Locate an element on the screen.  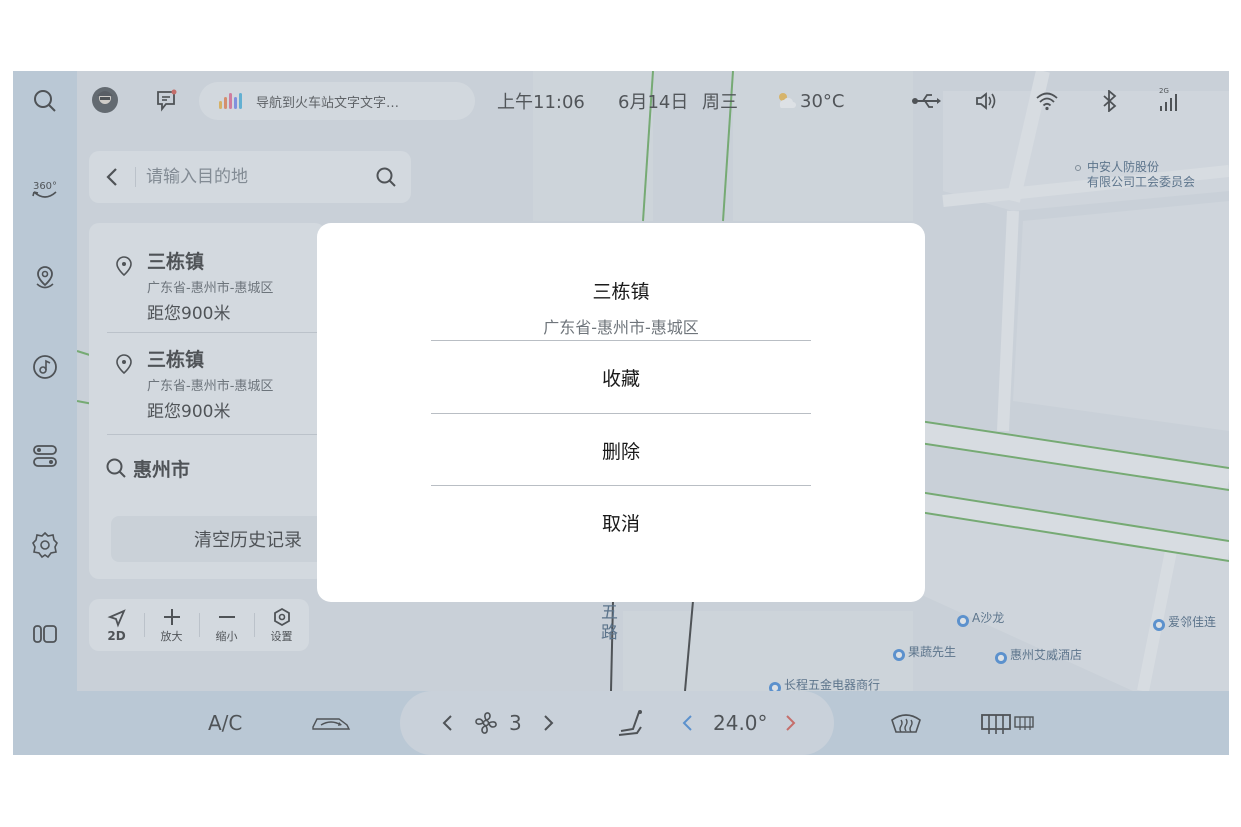
favorite-button: 收藏 is located at coordinates (621, 377).